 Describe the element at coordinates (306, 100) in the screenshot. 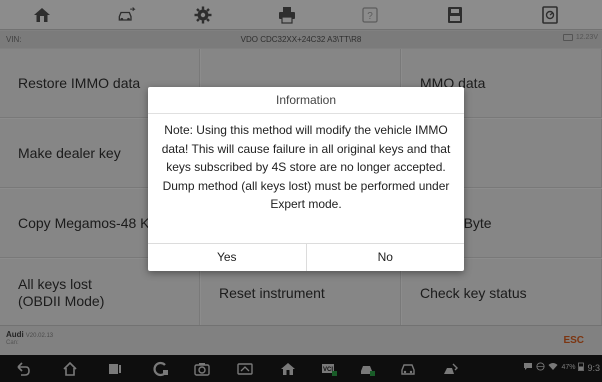

I see `dialog-title: Information` at that location.